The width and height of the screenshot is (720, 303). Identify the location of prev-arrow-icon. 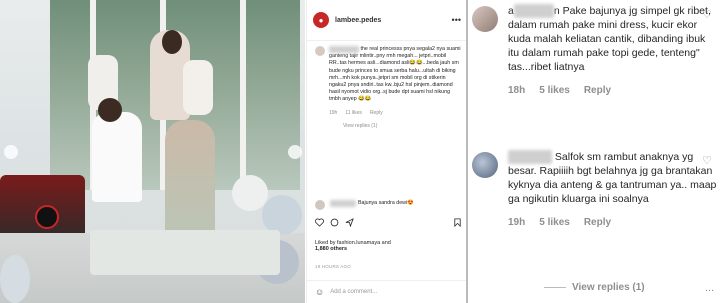
(11, 152).